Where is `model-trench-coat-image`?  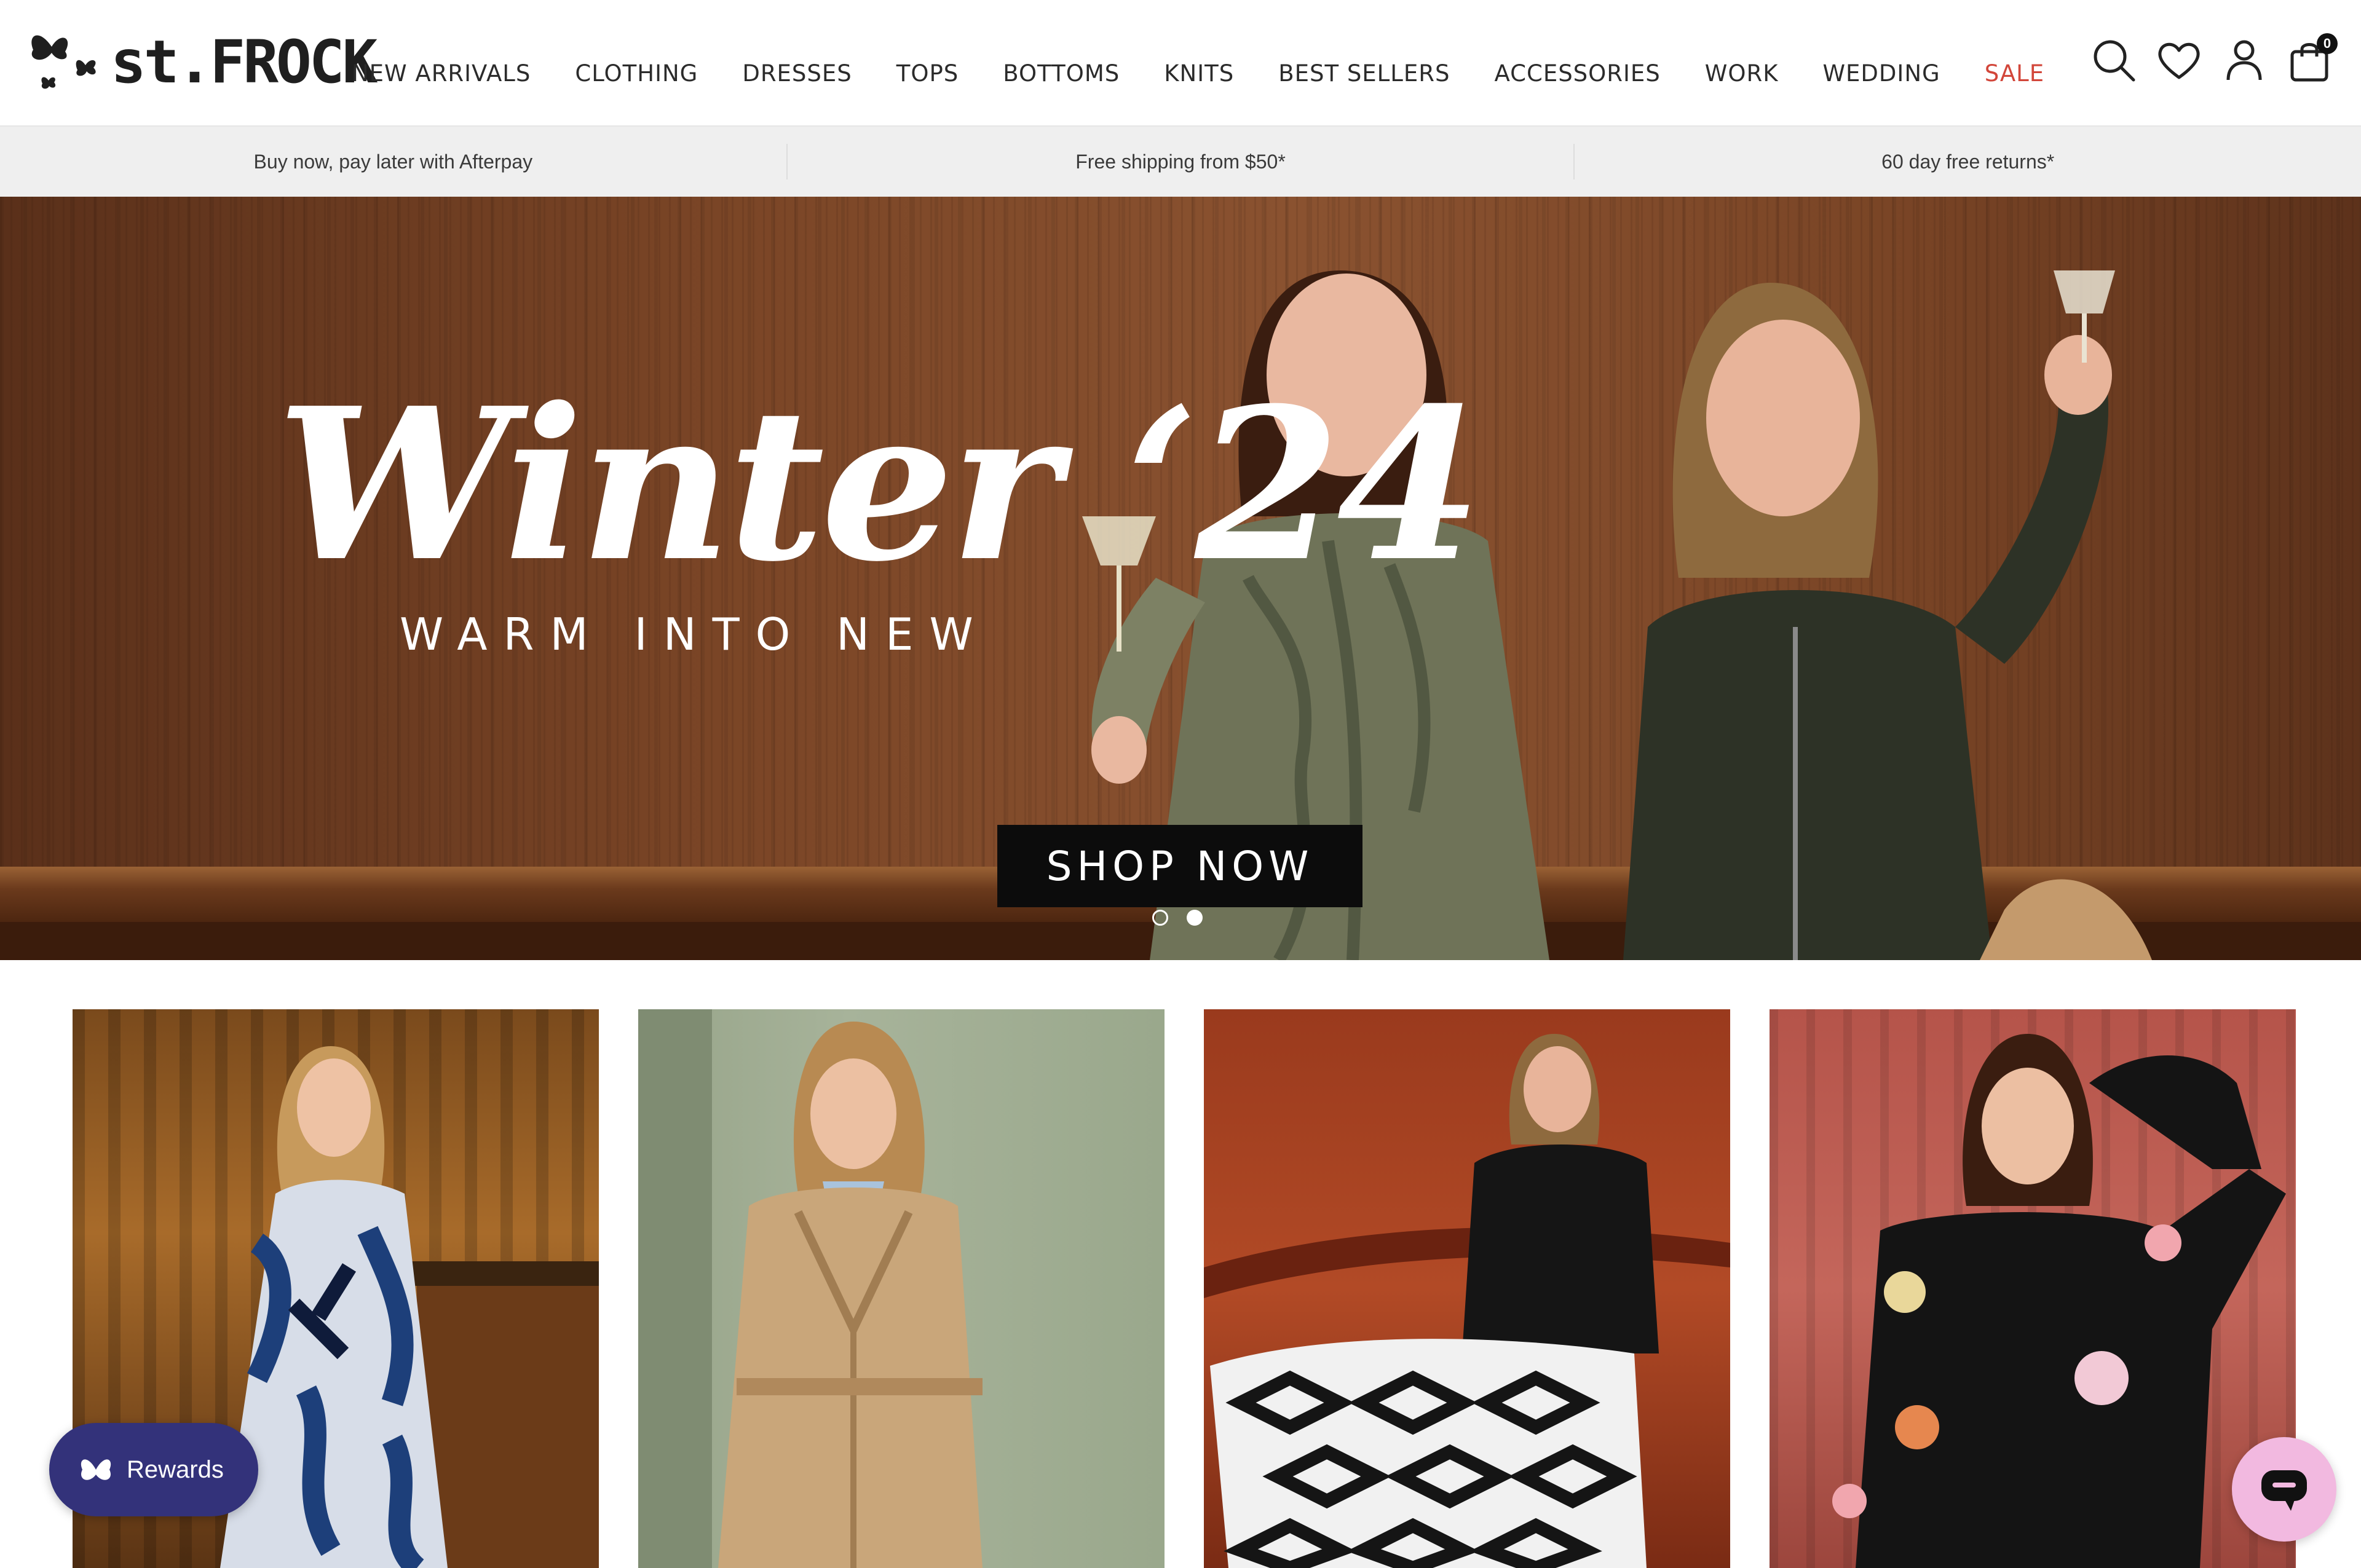
model-trench-coat-image is located at coordinates (810, 1288).